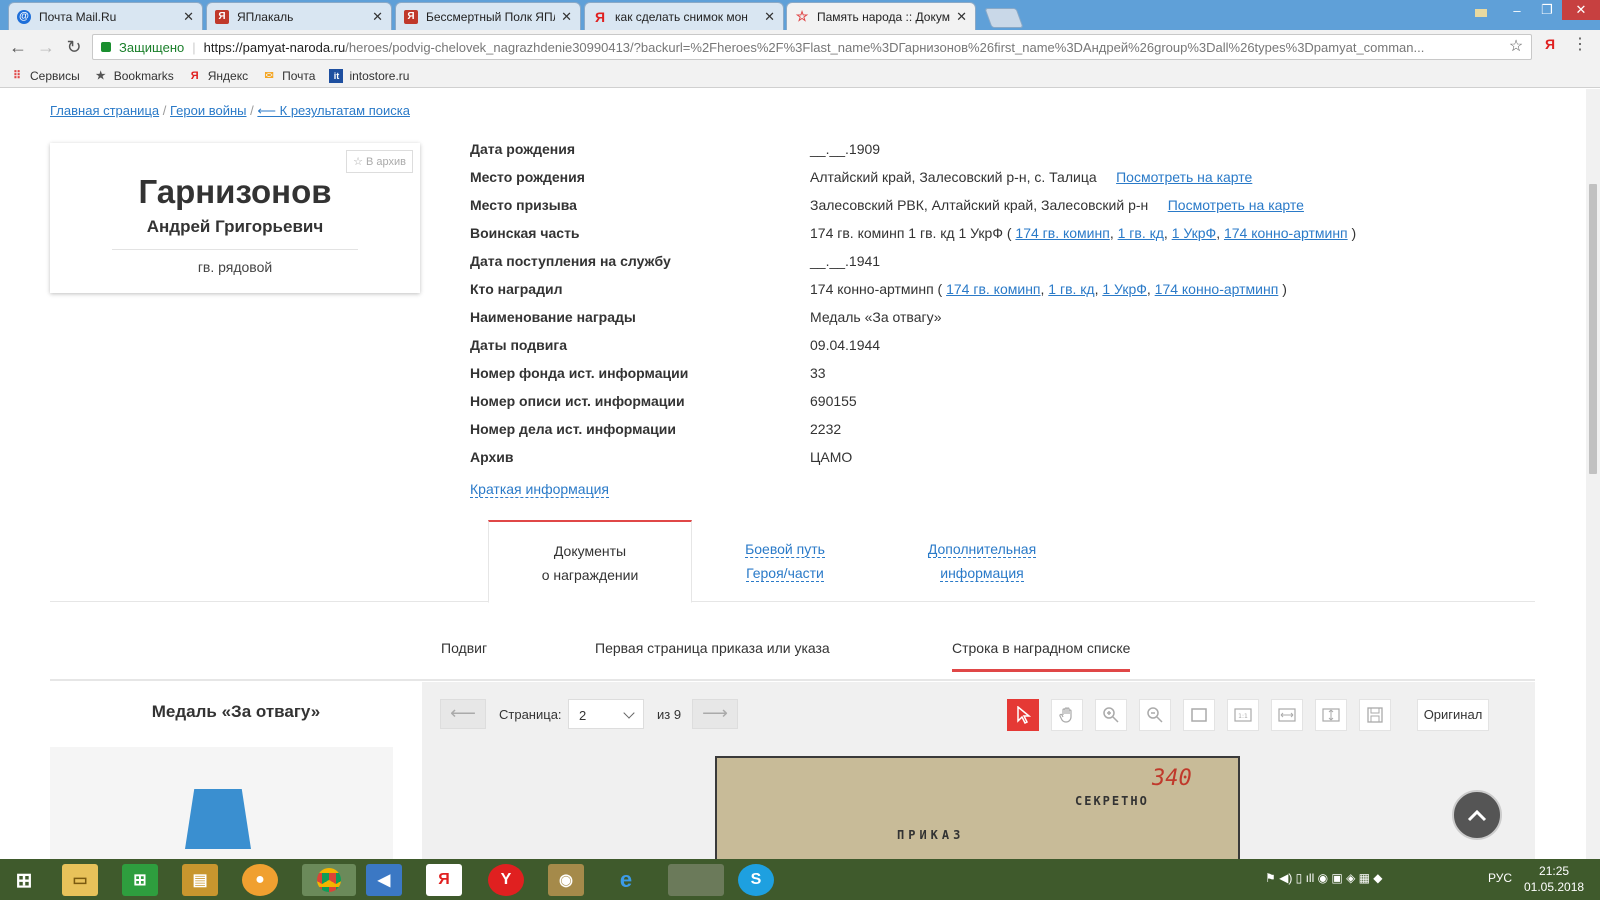  Describe the element at coordinates (566, 880) in the screenshot. I see `app-icon: ◉` at that location.